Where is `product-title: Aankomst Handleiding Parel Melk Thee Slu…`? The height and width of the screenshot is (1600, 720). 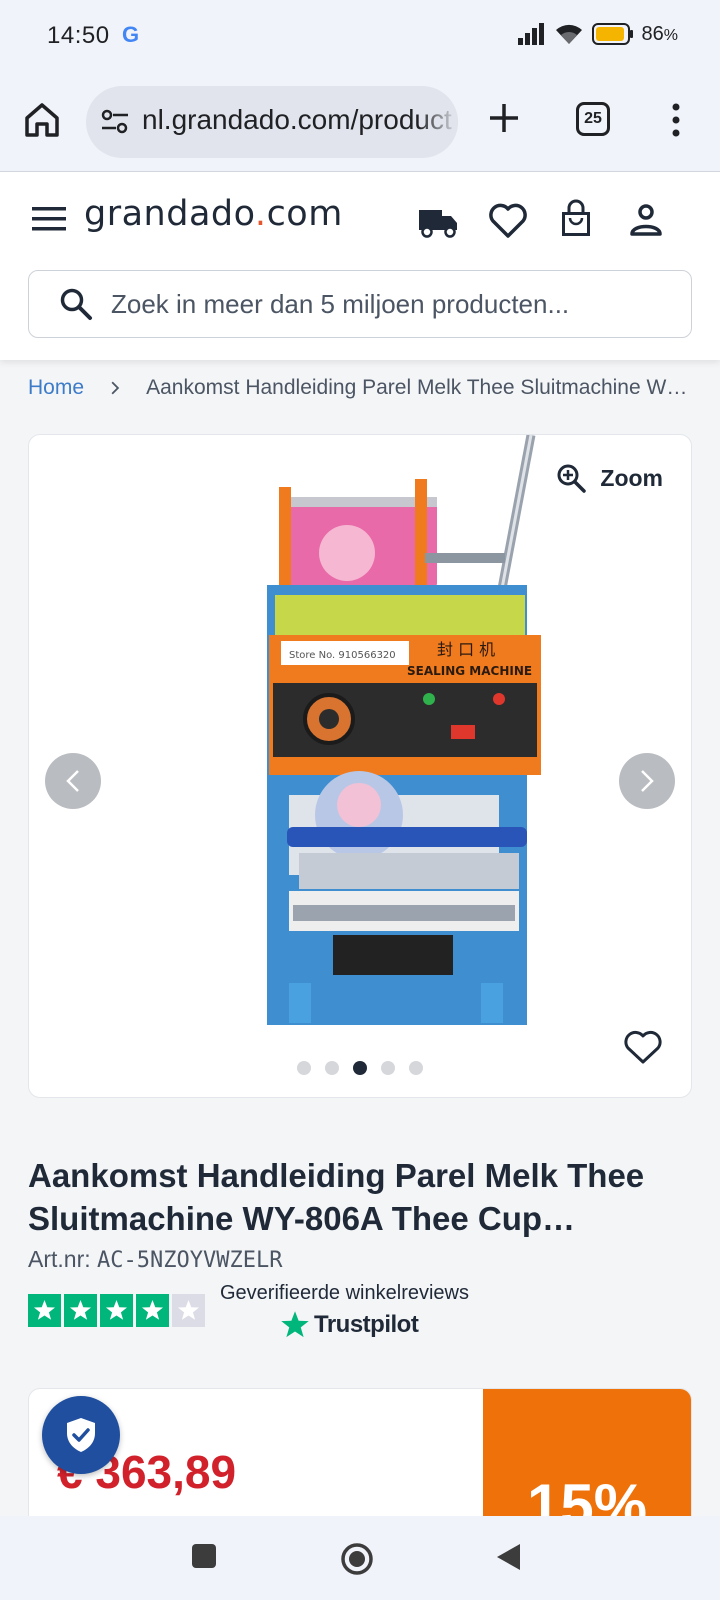 product-title: Aankomst Handleiding Parel Melk Thee Slu… is located at coordinates (336, 1197).